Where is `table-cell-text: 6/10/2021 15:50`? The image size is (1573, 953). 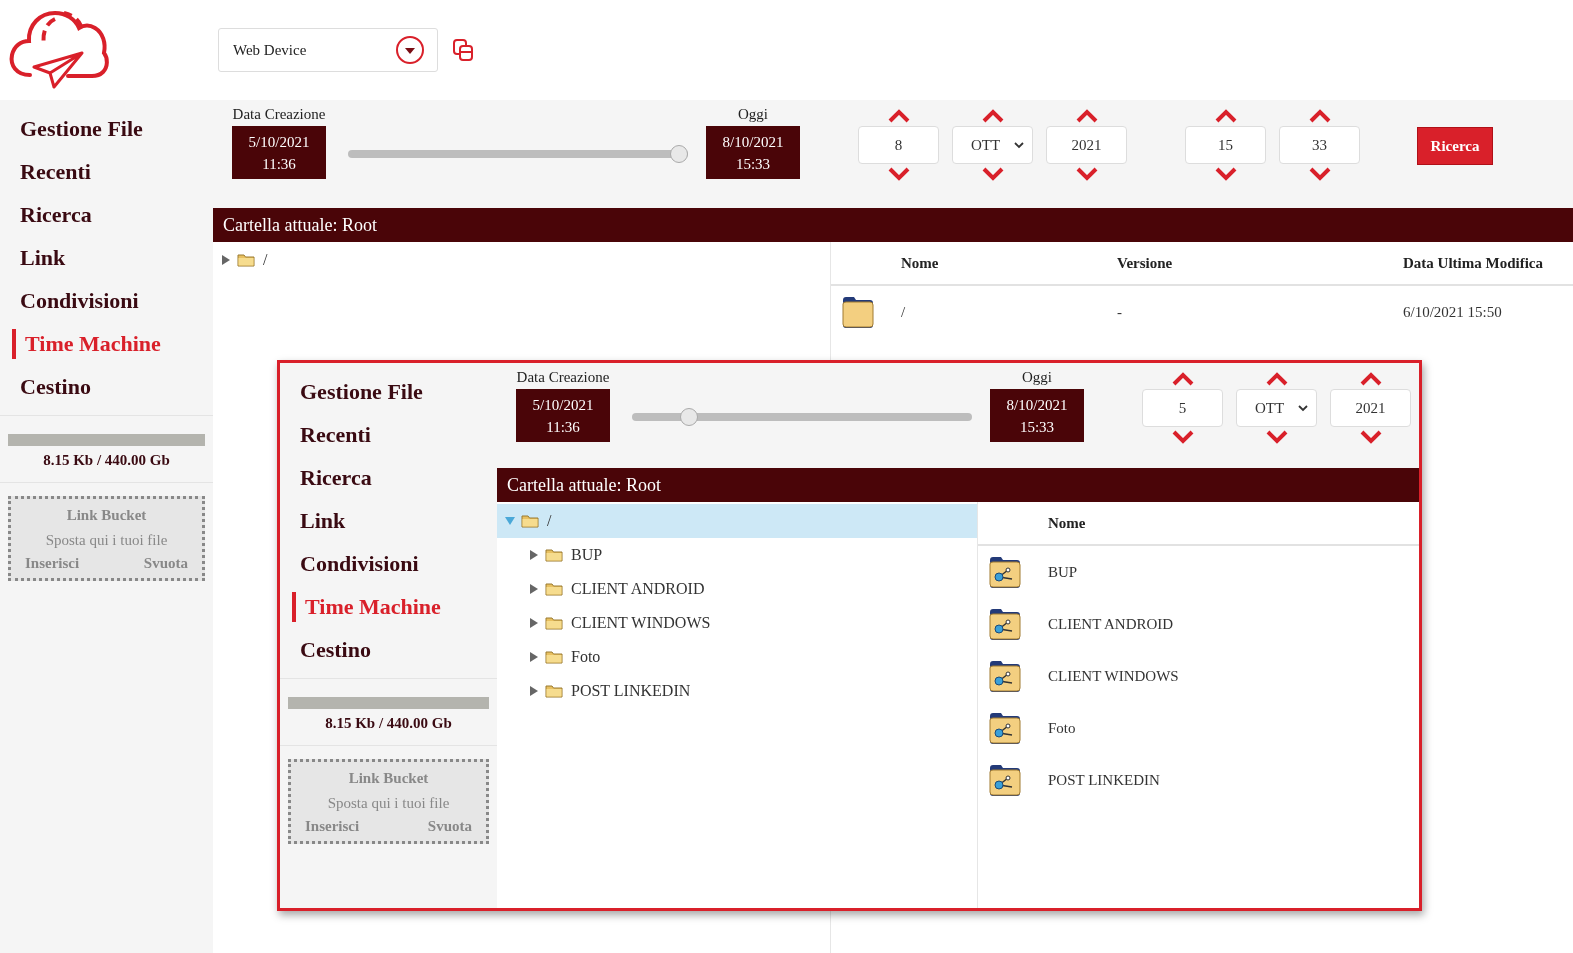
table-cell-text: 6/10/2021 15:50 is located at coordinates (1453, 312).